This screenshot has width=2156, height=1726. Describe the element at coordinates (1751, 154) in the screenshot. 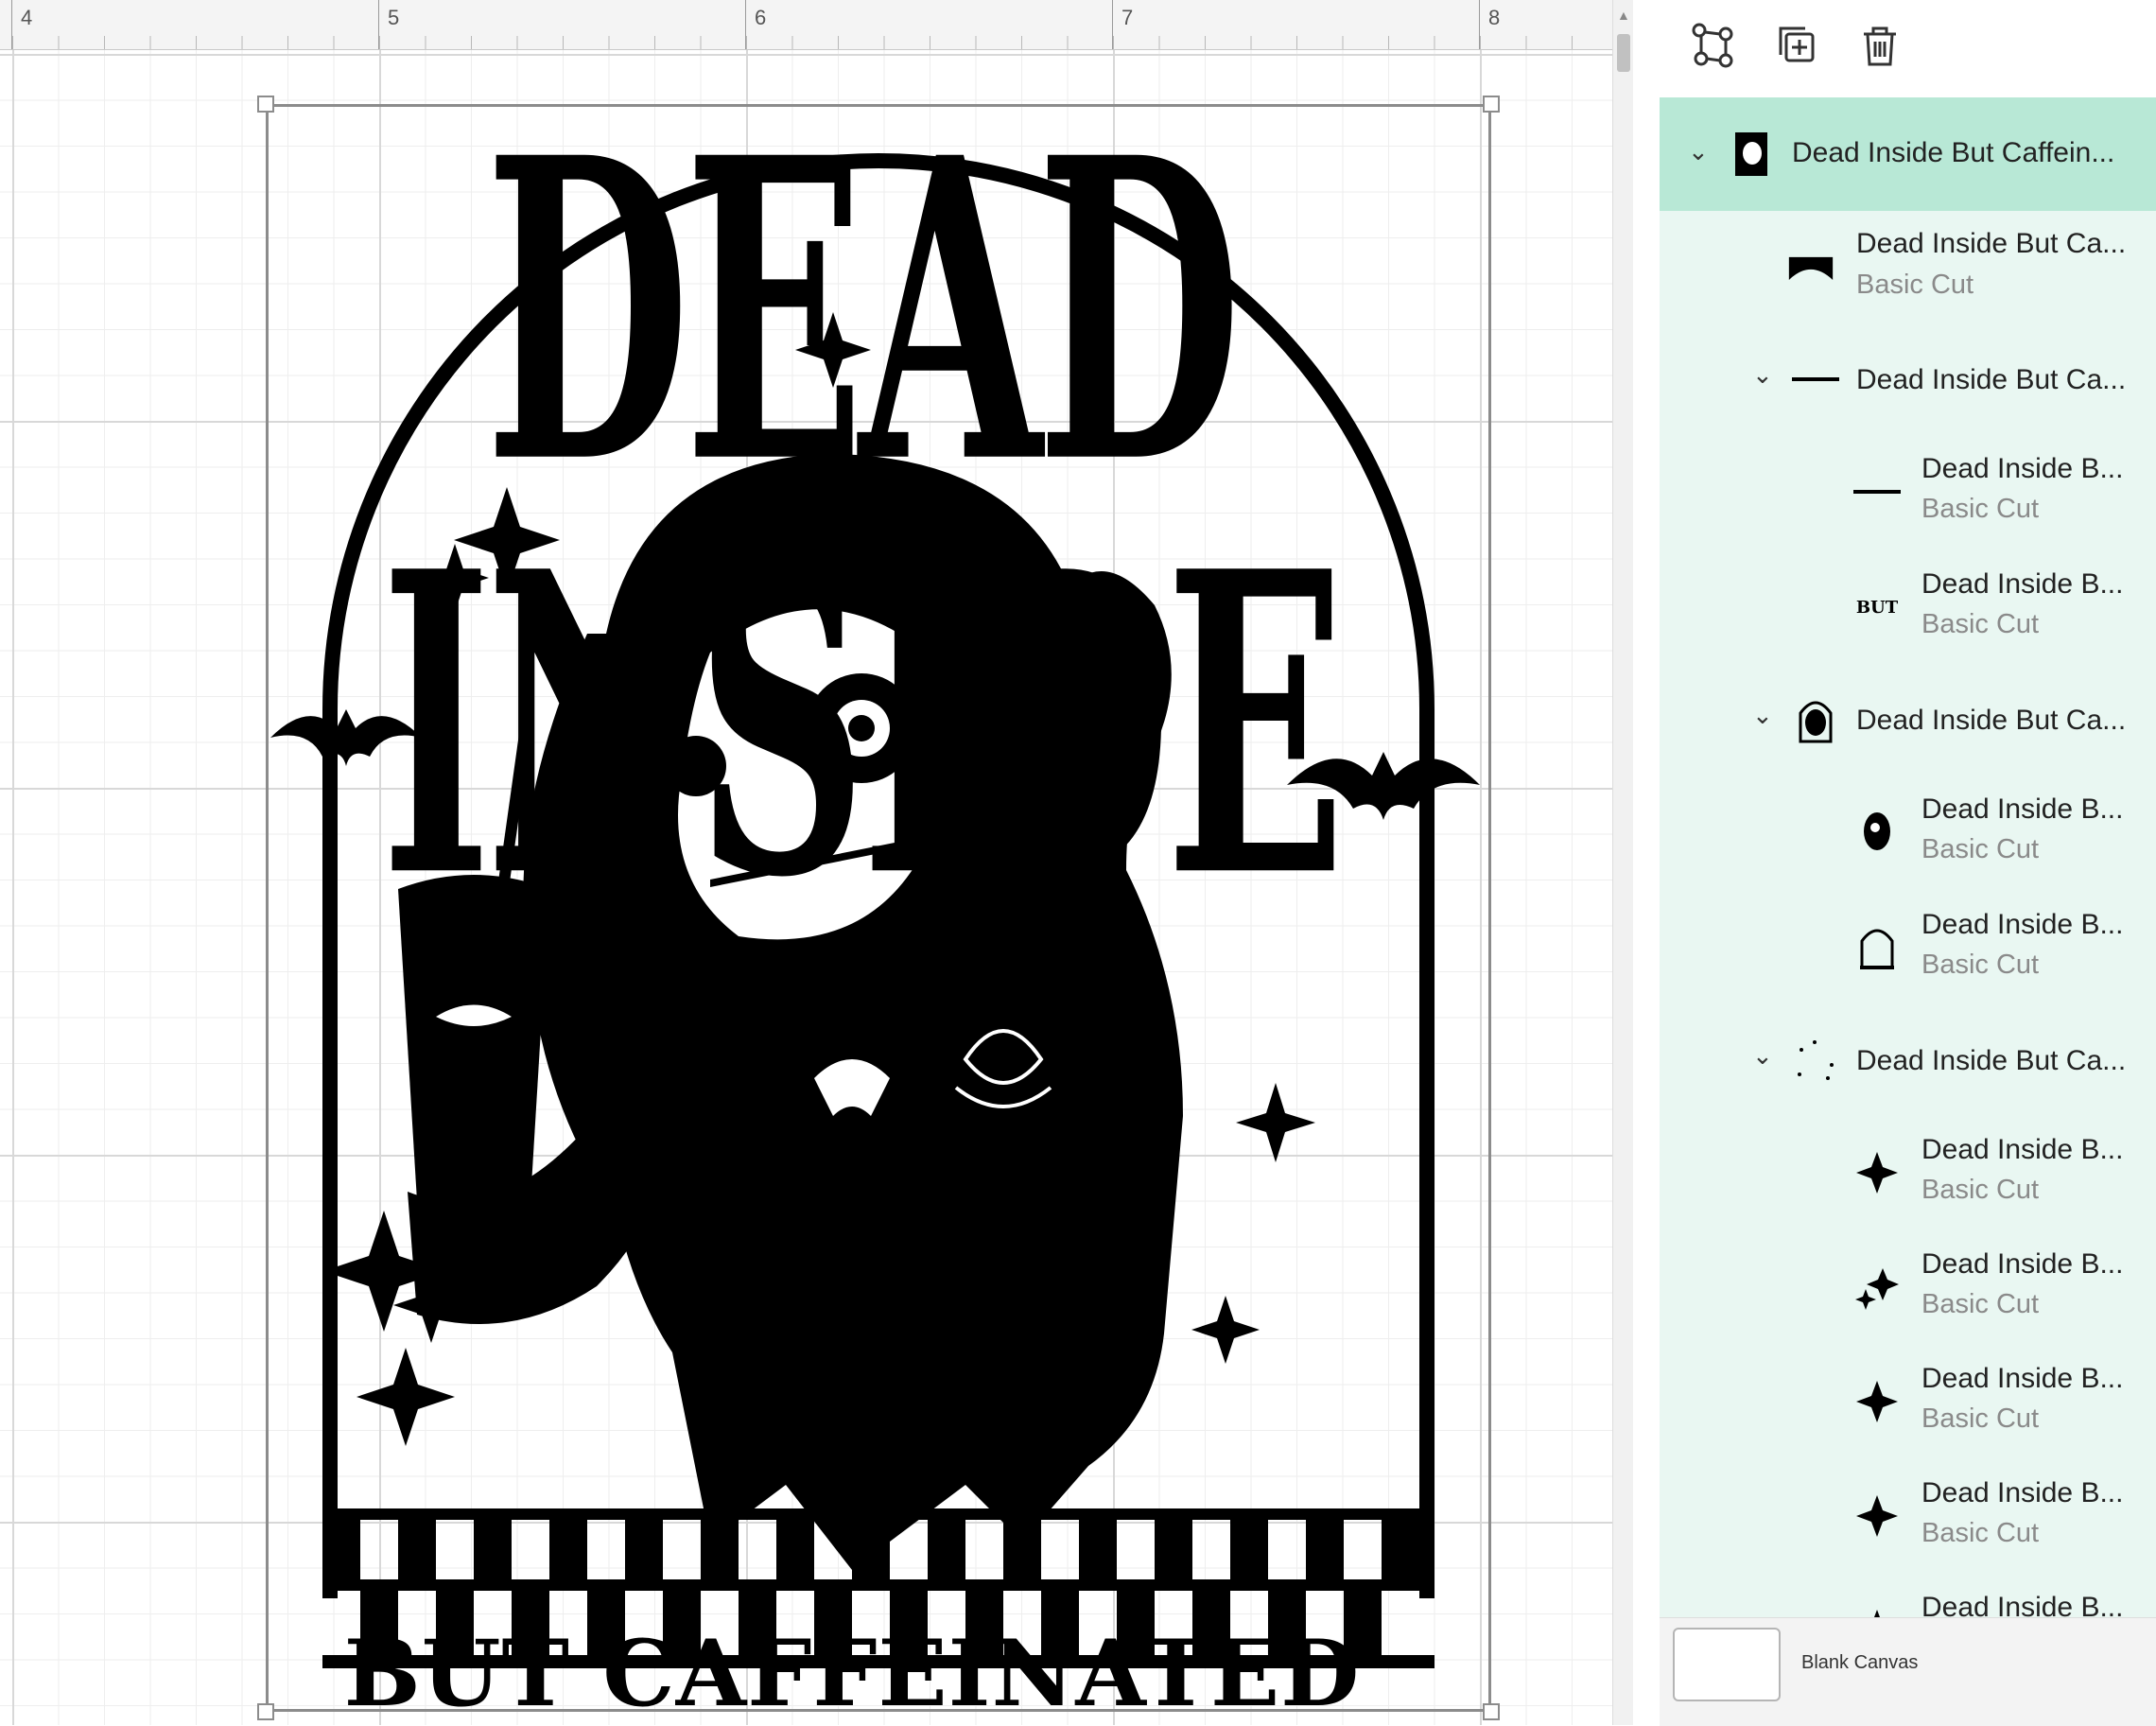

I see `full-design-thumb` at that location.